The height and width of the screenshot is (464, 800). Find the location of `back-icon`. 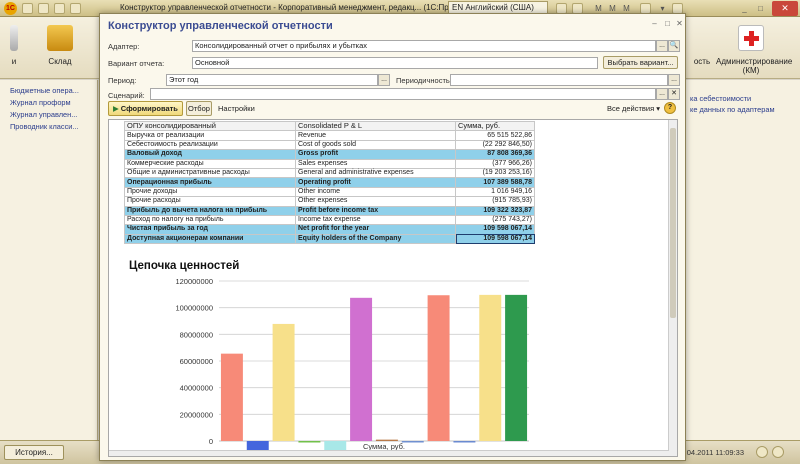

back-icon is located at coordinates (27, 8).